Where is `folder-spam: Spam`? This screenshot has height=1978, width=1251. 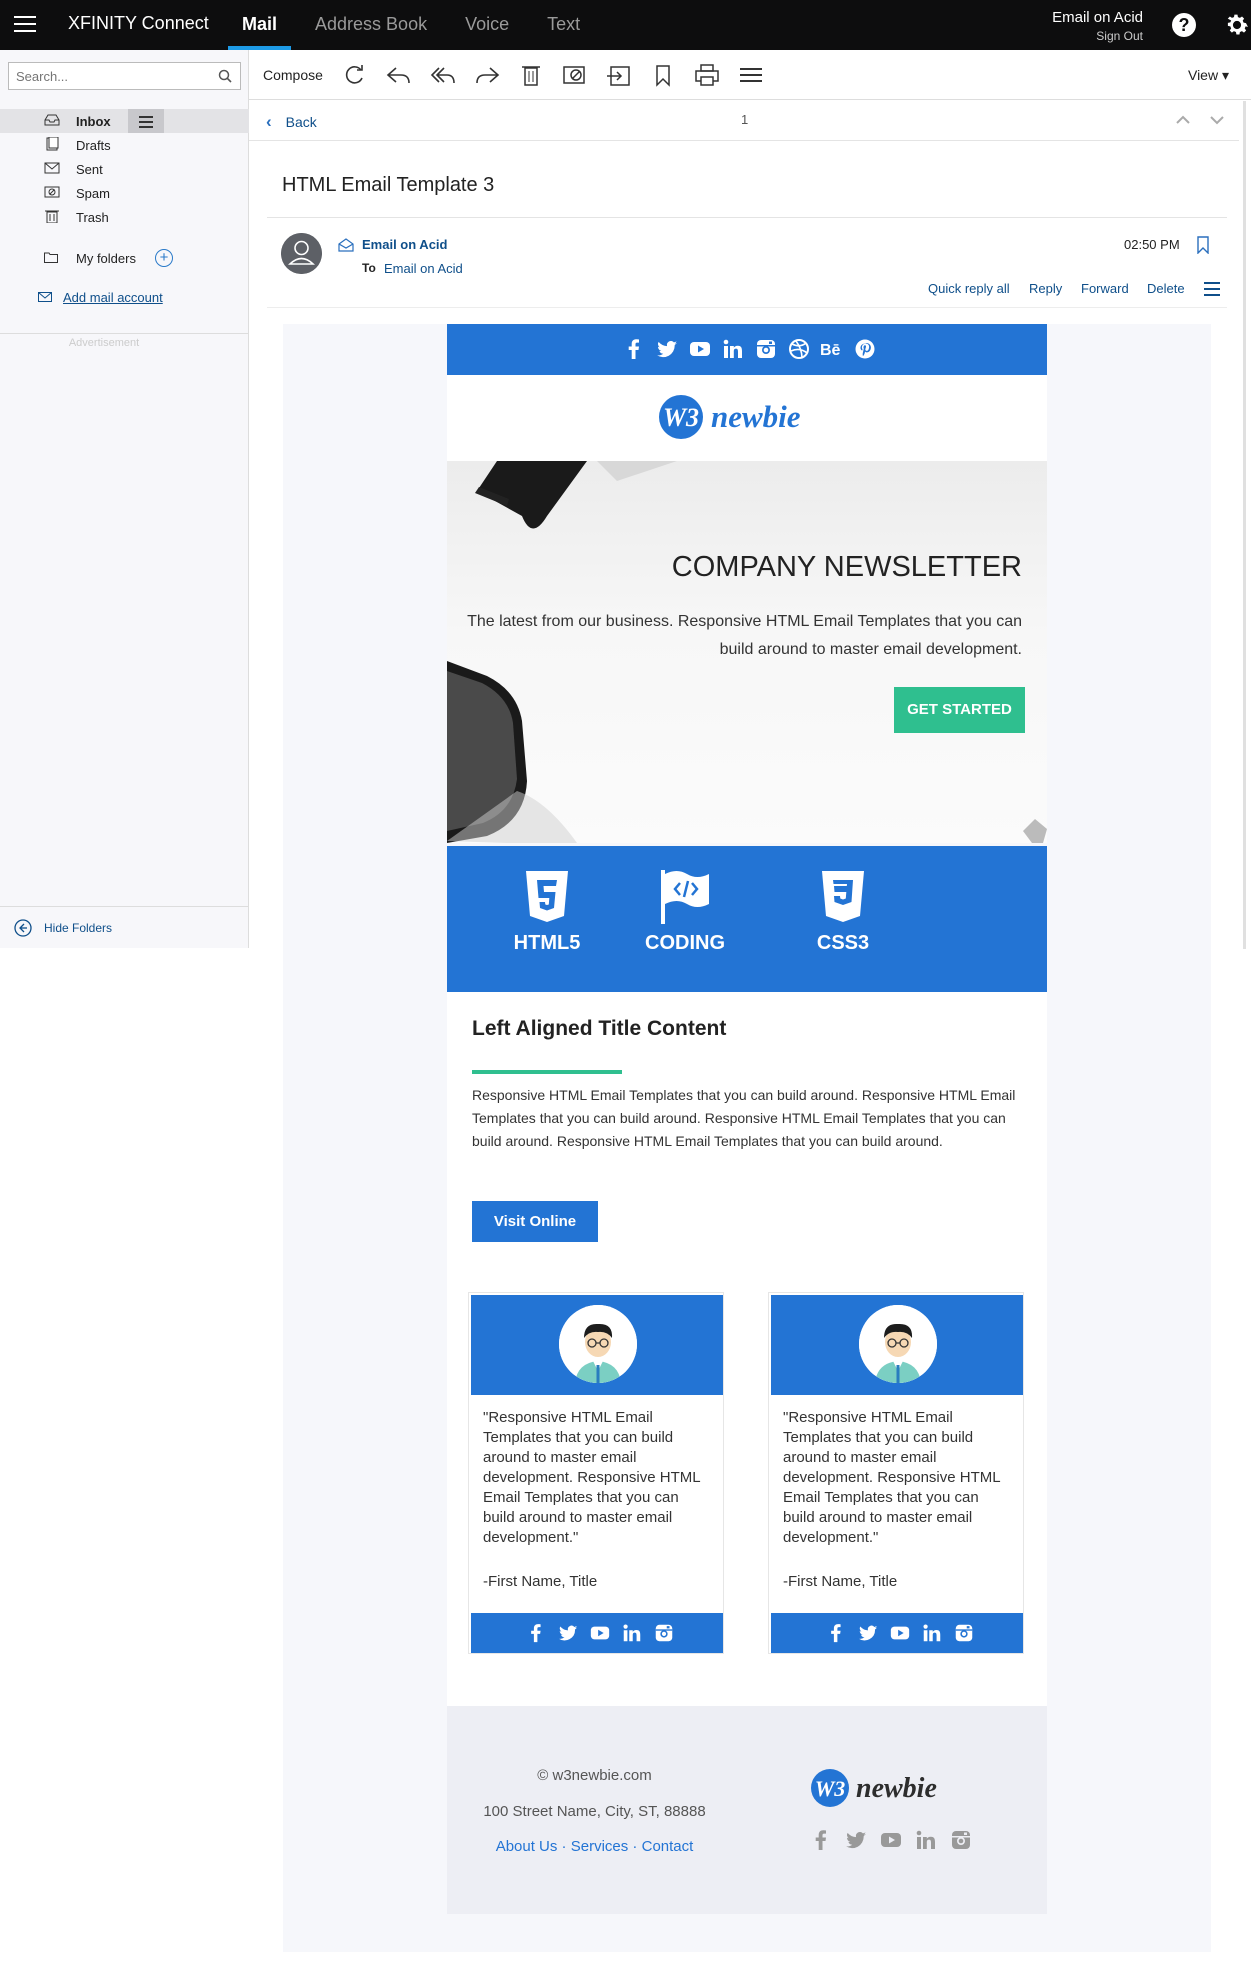 folder-spam: Spam is located at coordinates (124, 193).